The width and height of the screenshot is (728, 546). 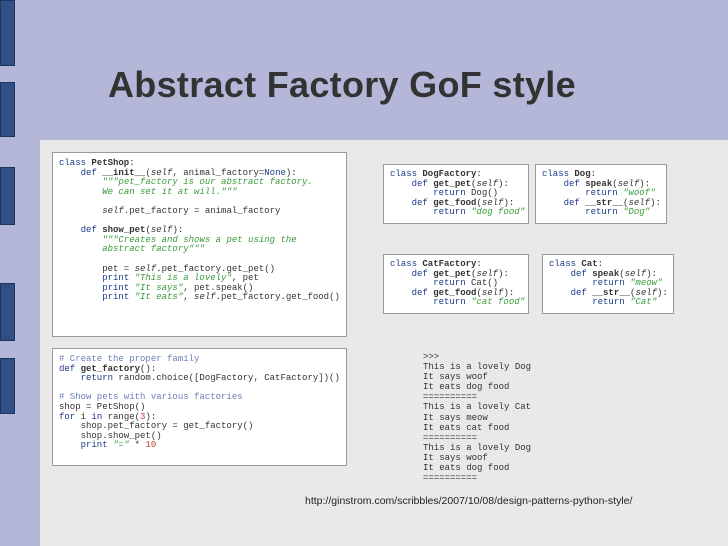 I want to click on code-token: CatFactory, so click(x=449, y=264).